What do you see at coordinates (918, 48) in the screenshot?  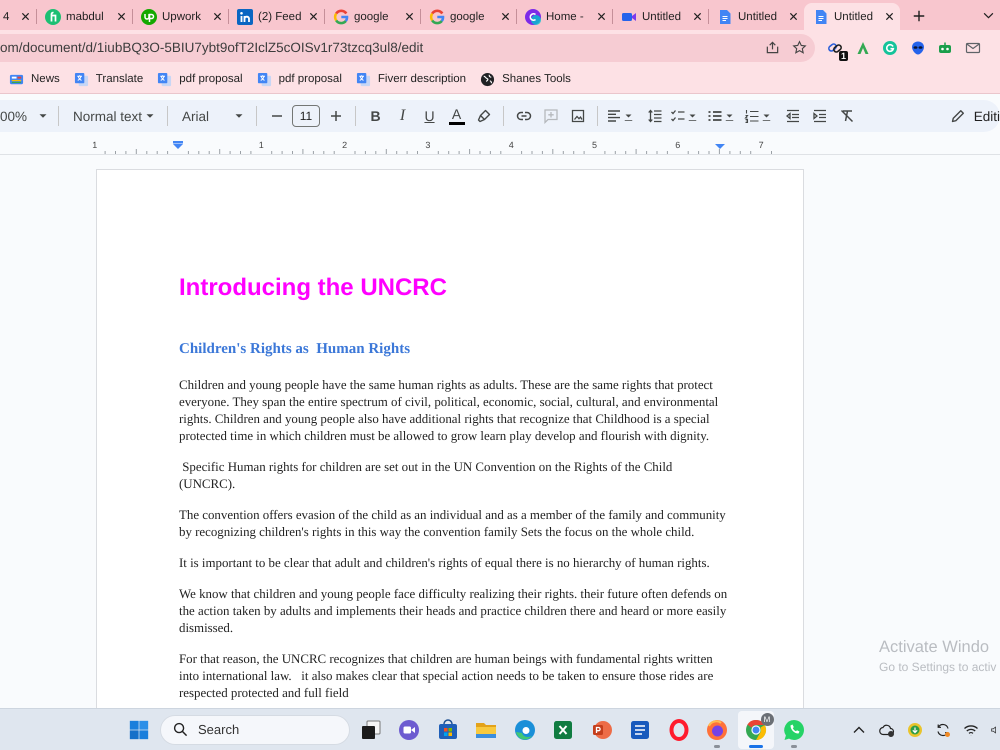 I see `alien-icon` at bounding box center [918, 48].